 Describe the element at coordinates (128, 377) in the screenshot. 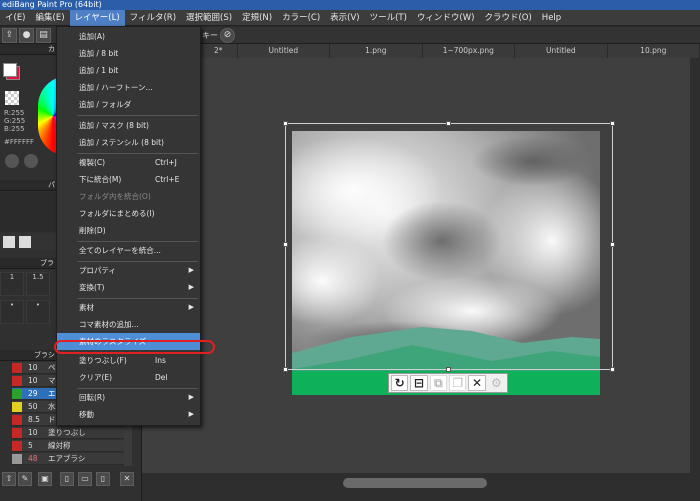

I see `menu-item-clear: クリア(E) Del` at that location.